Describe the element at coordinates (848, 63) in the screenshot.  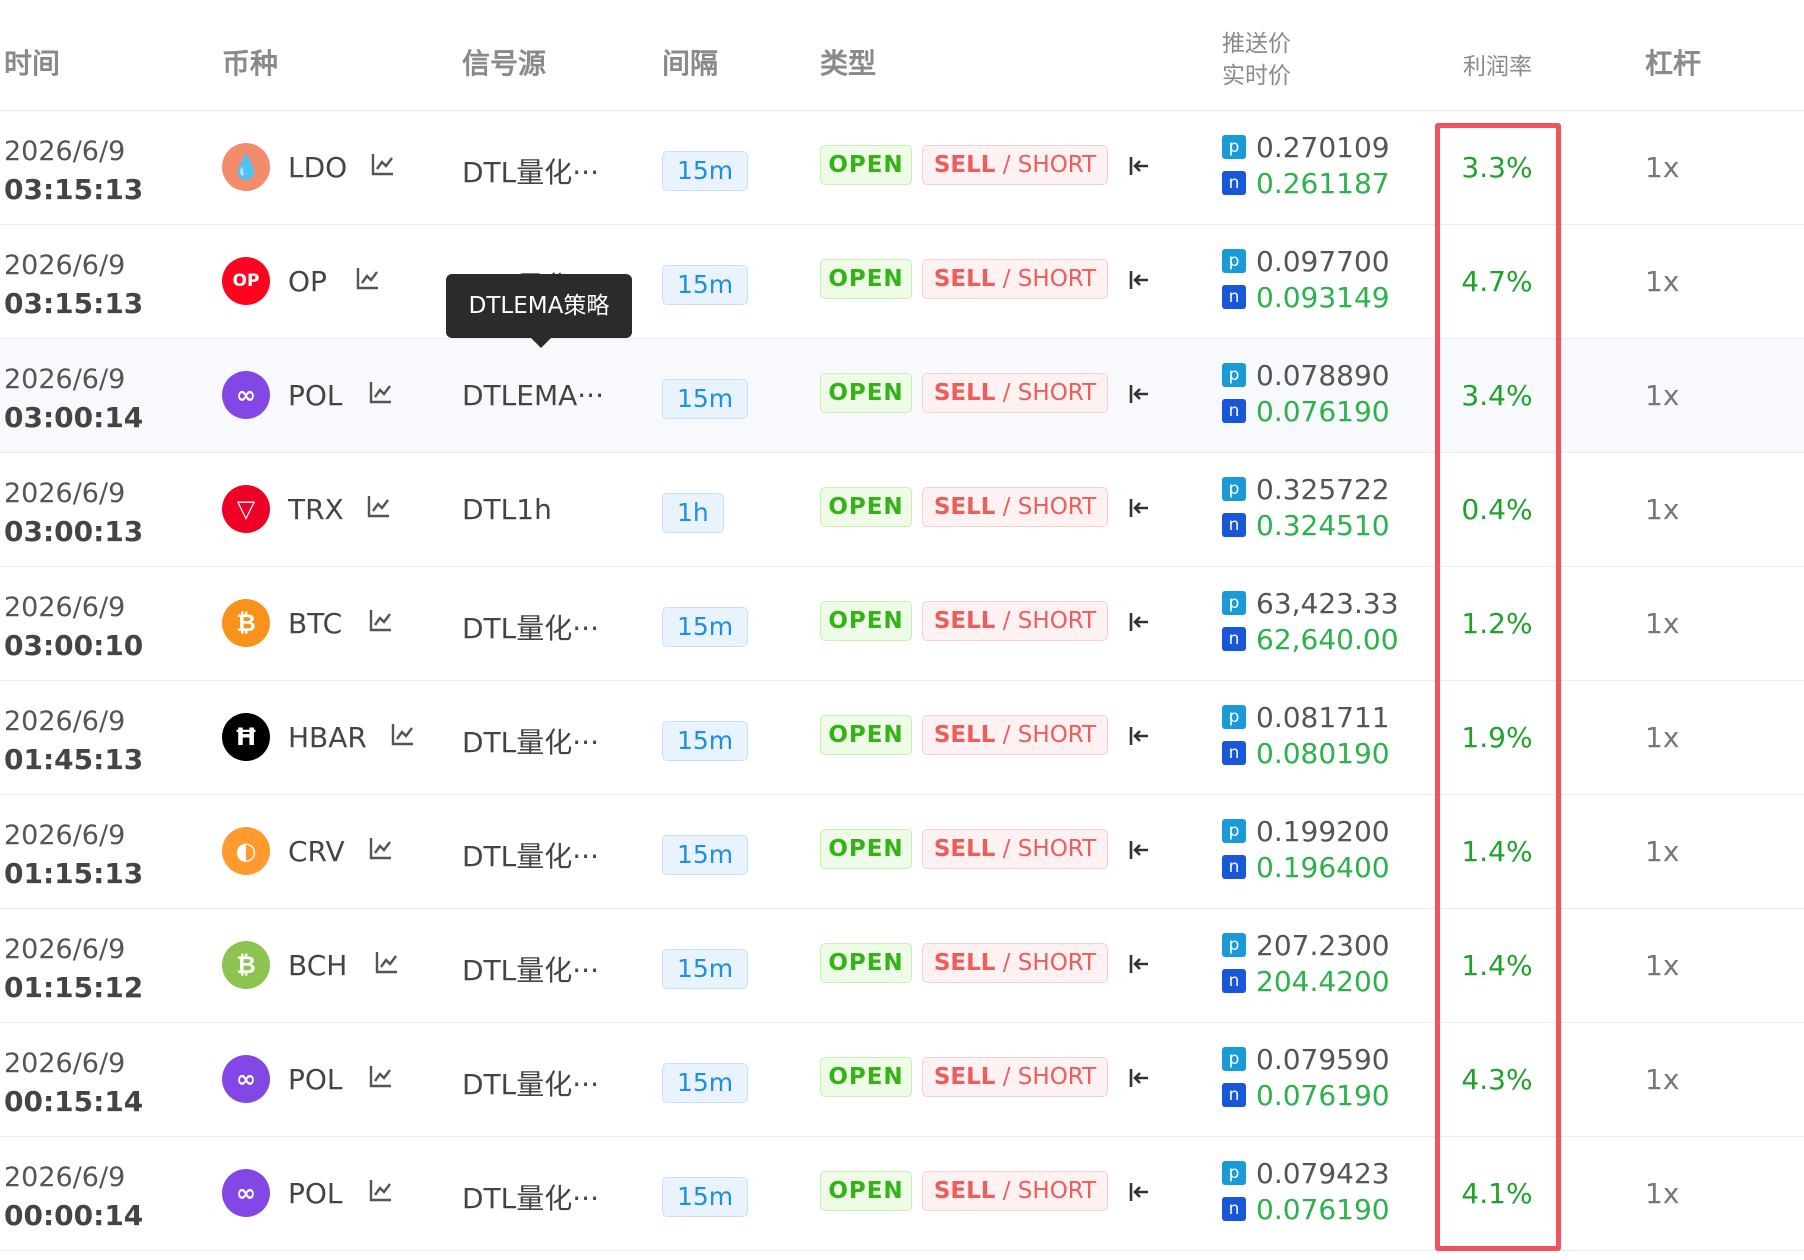
I see `header-type: 类型` at that location.